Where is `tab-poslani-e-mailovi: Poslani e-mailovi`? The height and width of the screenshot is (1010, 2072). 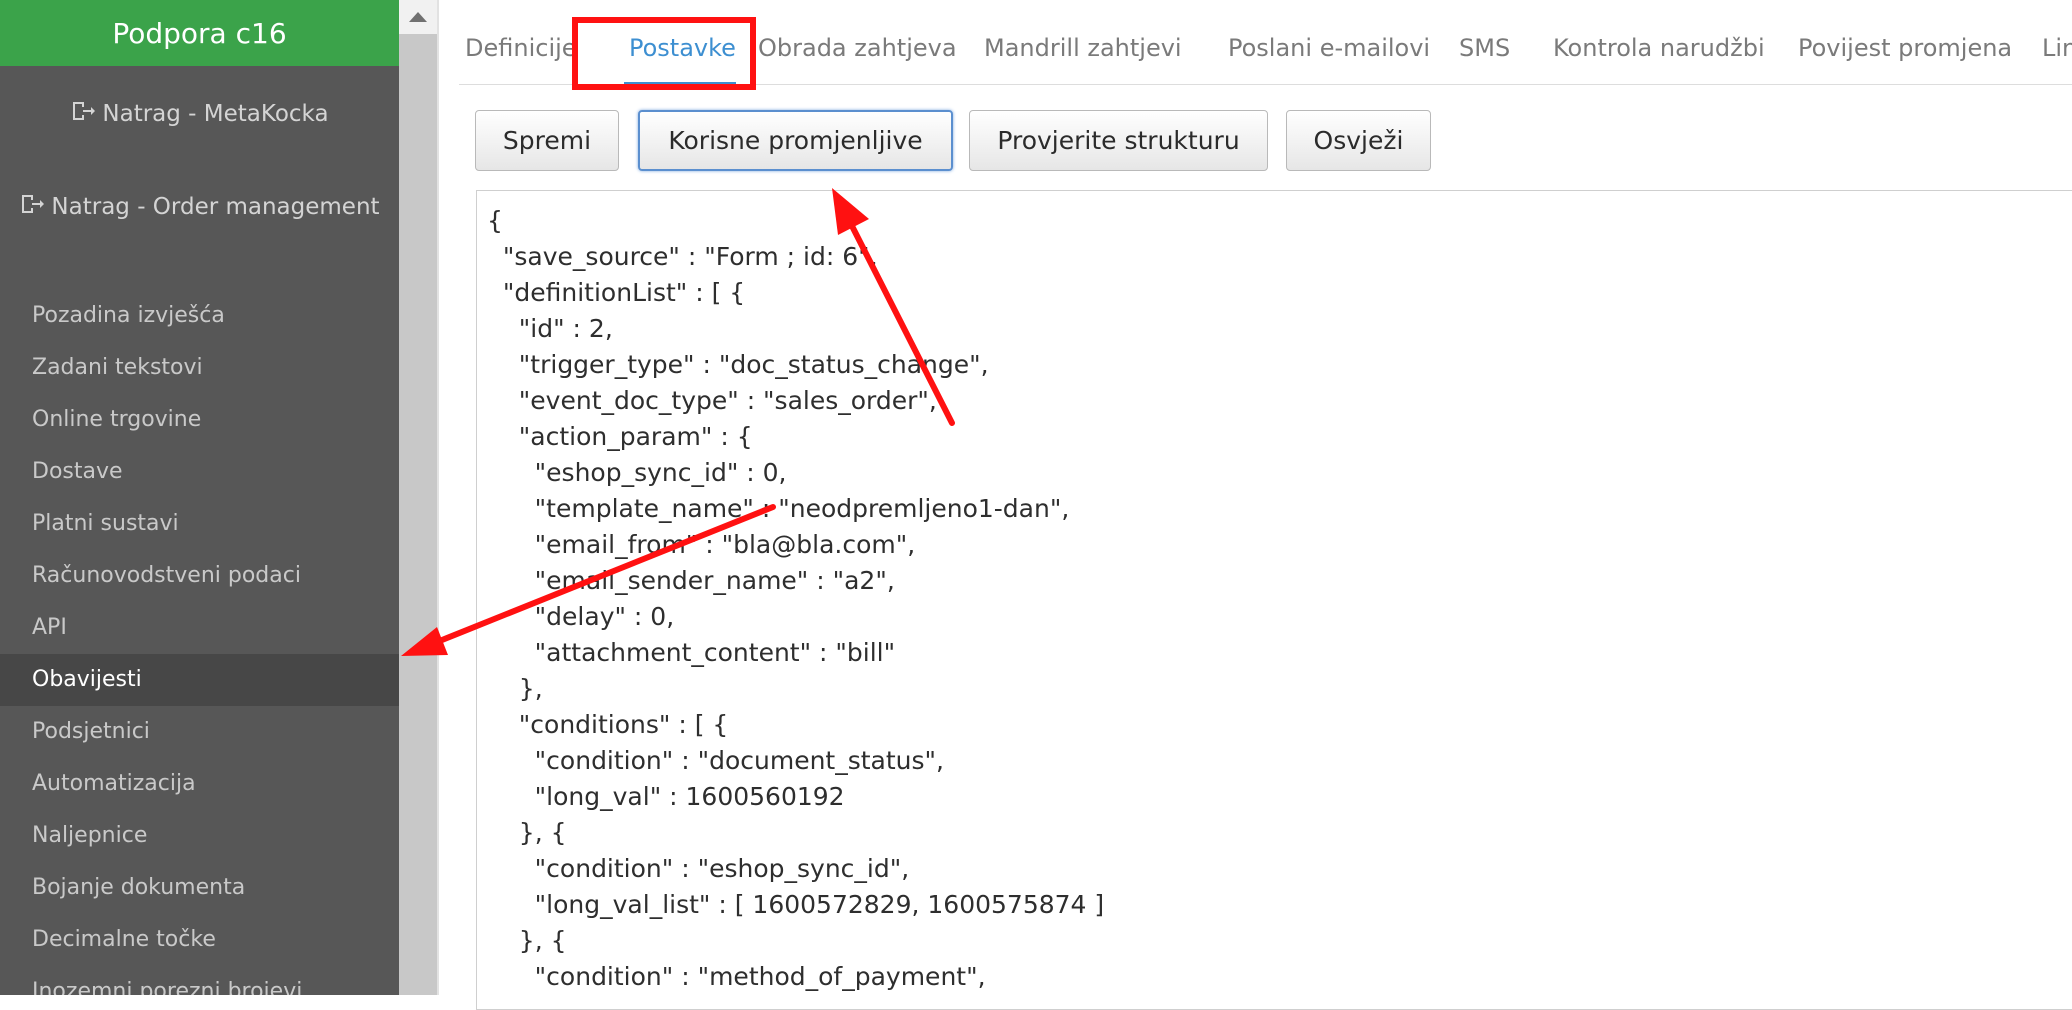 tab-poslani-e-mailovi: Poslani e-mailovi is located at coordinates (1329, 48).